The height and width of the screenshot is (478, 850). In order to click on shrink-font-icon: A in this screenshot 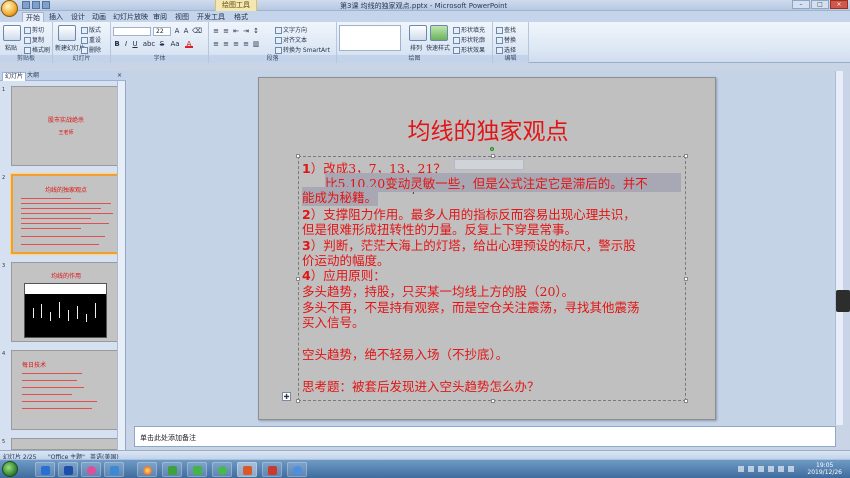, I will do `click(186, 31)`.